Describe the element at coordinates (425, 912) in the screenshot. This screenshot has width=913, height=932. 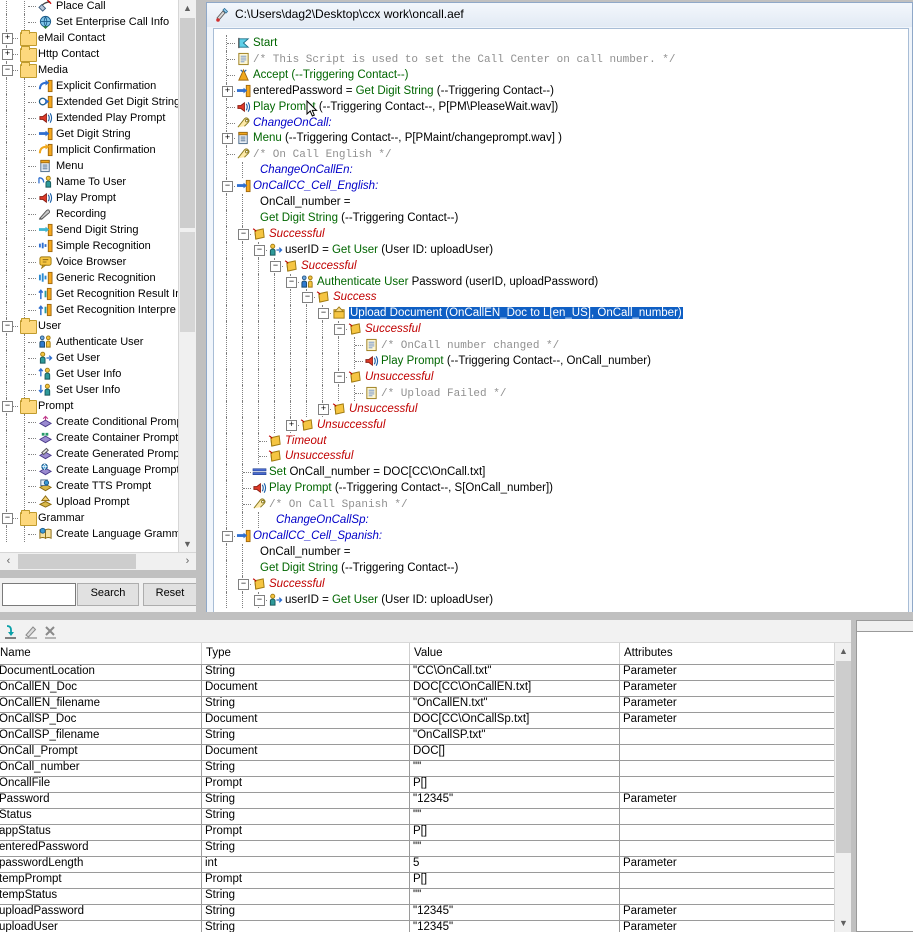
I see `table-row: uploadPassword String "12345" Parameter` at that location.